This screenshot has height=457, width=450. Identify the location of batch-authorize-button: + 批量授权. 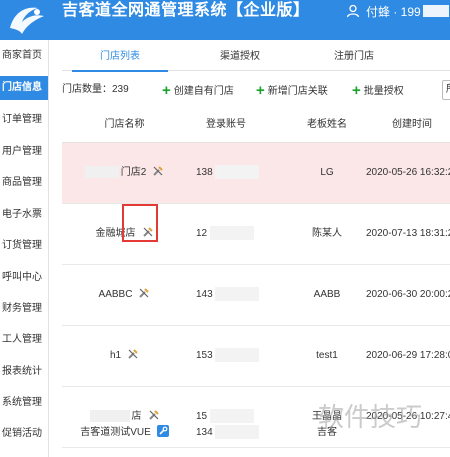
(378, 90).